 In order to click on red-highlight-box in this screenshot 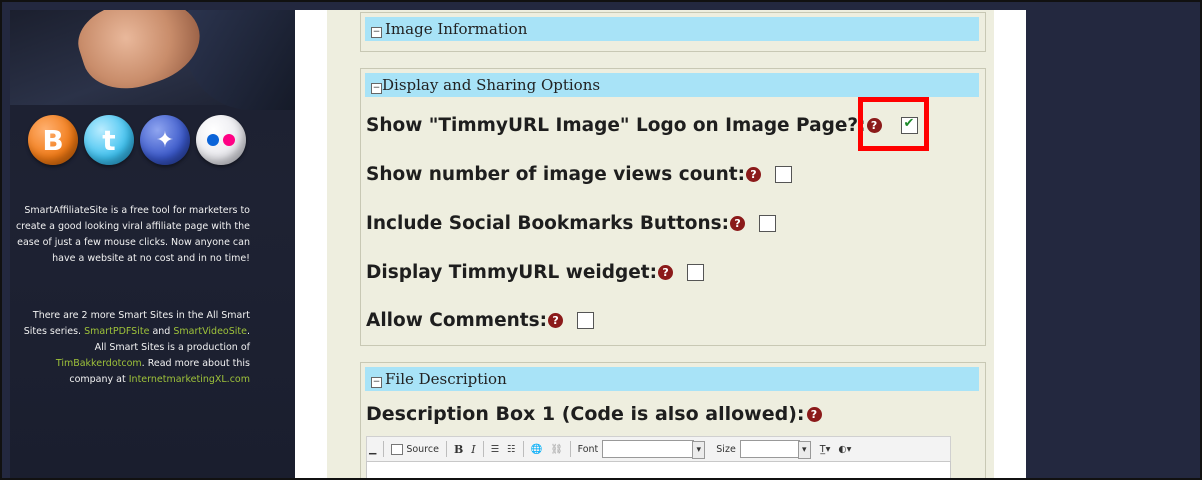, I will do `click(893, 124)`.